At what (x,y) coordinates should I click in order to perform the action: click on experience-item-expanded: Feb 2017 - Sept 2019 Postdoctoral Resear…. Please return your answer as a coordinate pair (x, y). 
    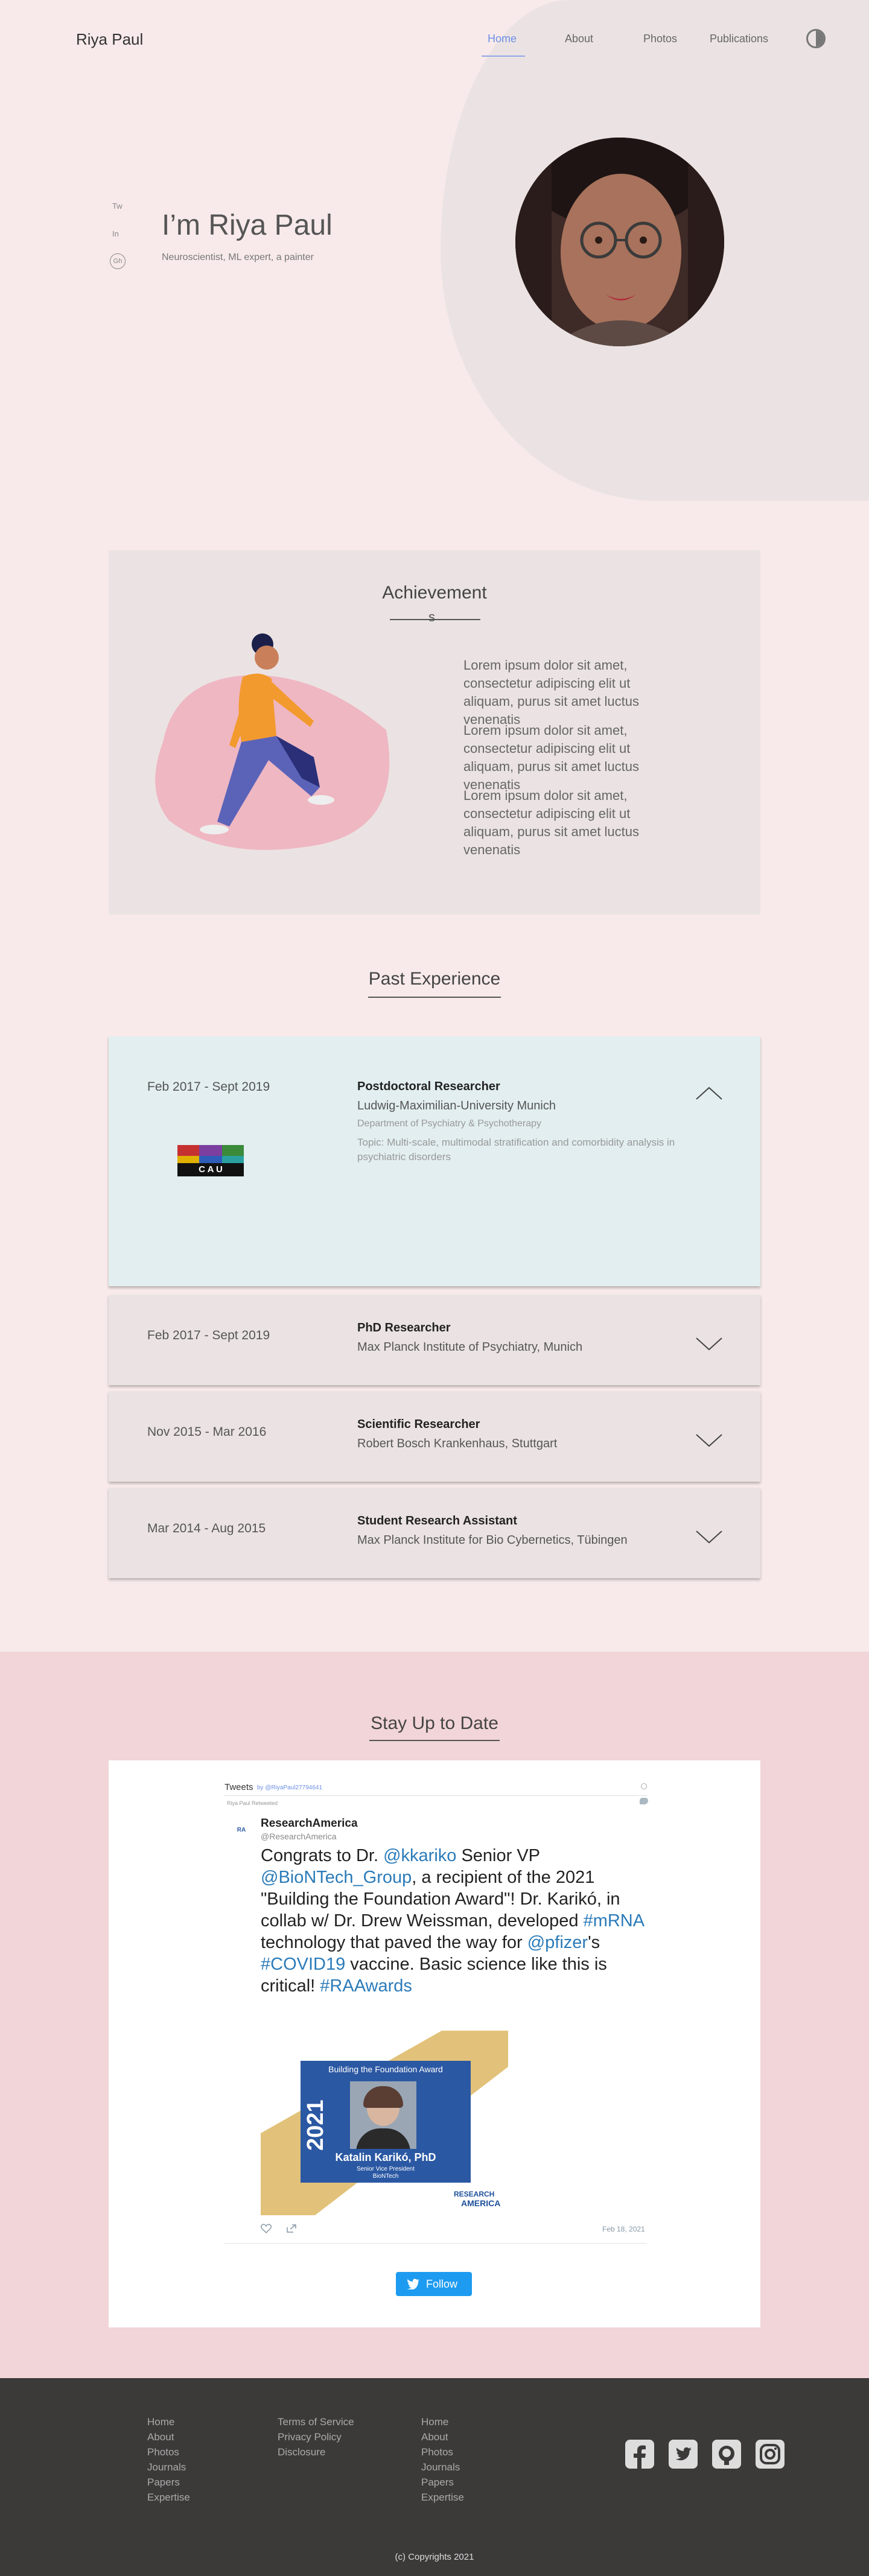
    Looking at the image, I should click on (434, 1161).